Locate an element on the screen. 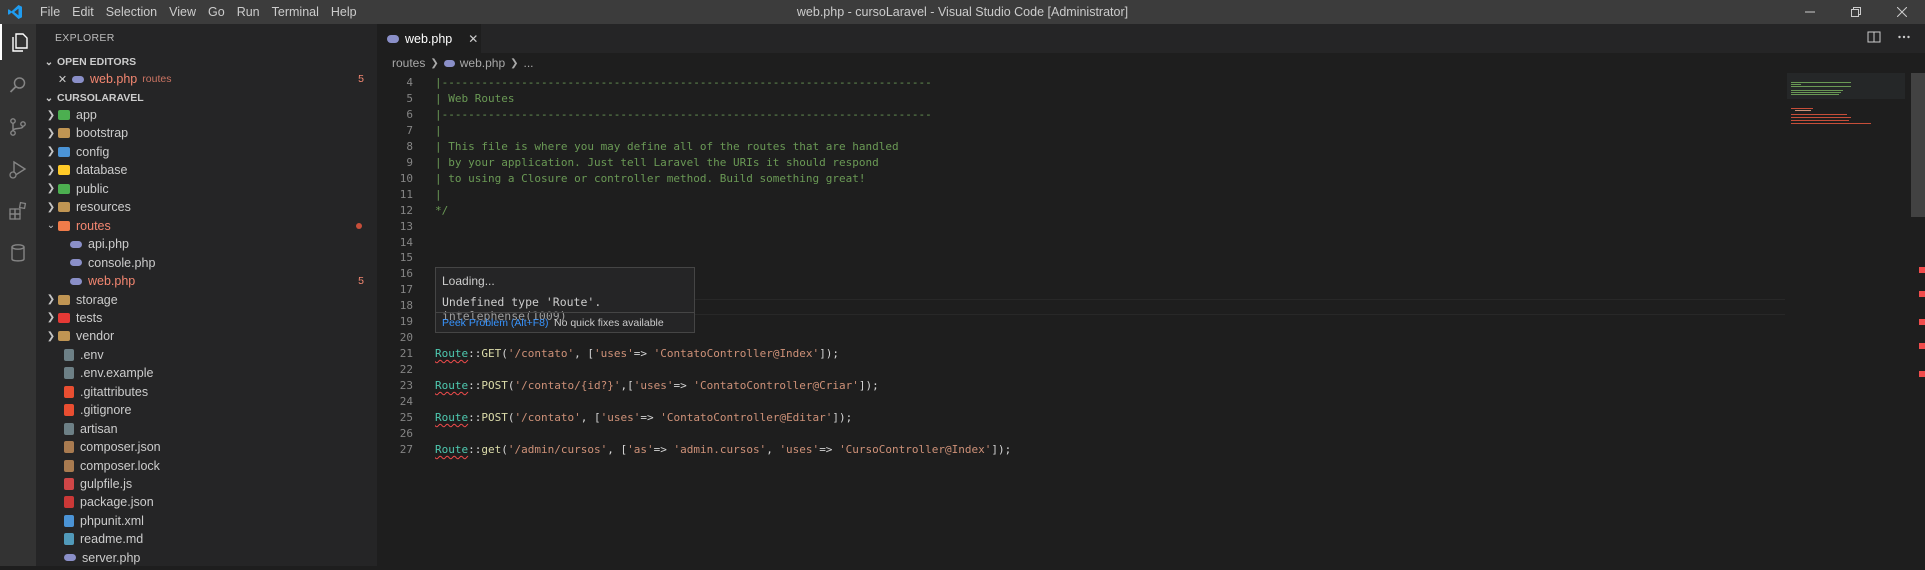 The height and width of the screenshot is (570, 1925). minimize-button is located at coordinates (1810, 12).